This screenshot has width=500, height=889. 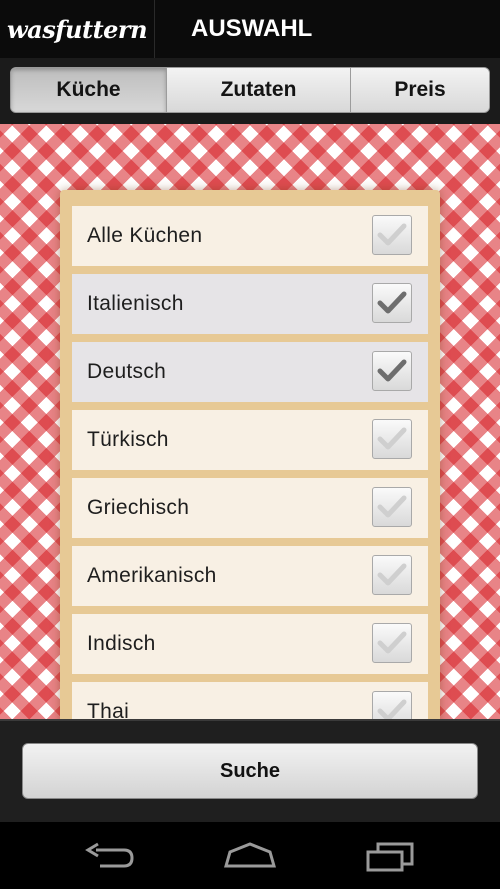 I want to click on cuisine-label: Italienisch, so click(x=135, y=303).